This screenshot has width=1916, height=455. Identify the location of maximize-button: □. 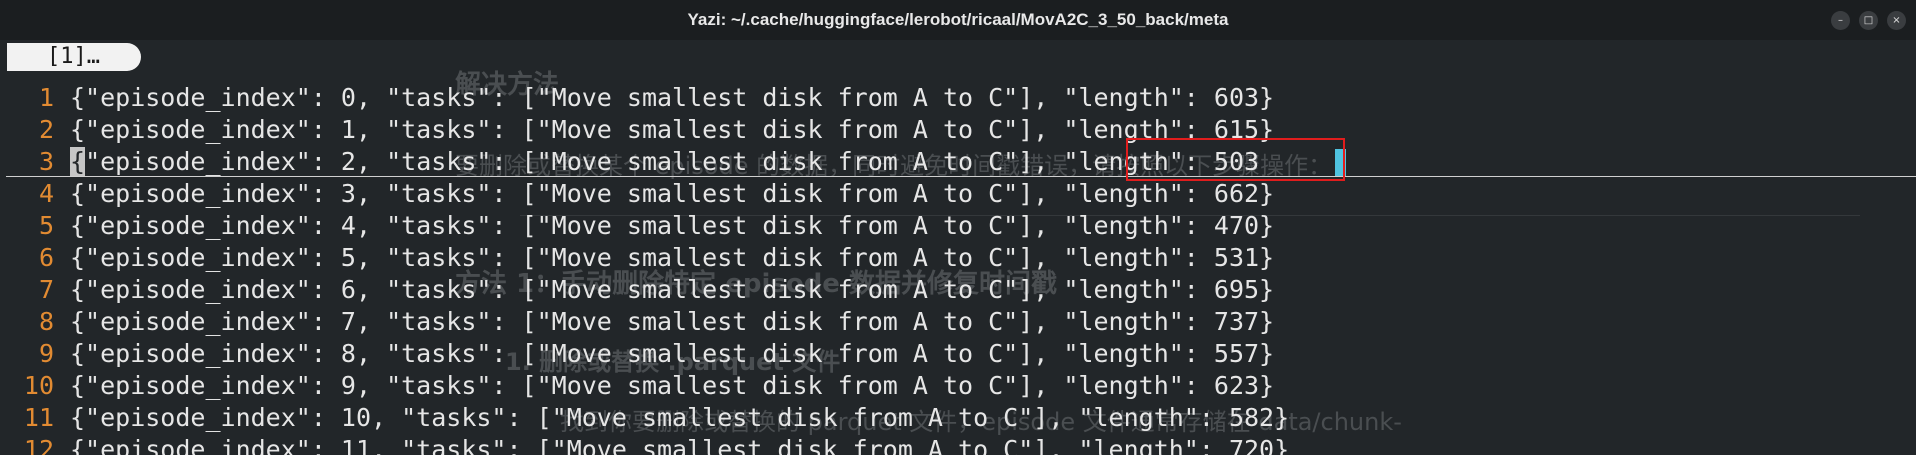
(1868, 20).